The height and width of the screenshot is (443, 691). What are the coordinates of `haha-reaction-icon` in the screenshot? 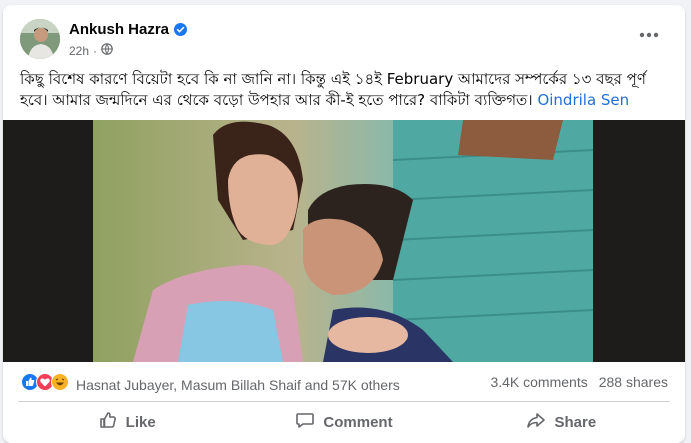 It's located at (60, 384).